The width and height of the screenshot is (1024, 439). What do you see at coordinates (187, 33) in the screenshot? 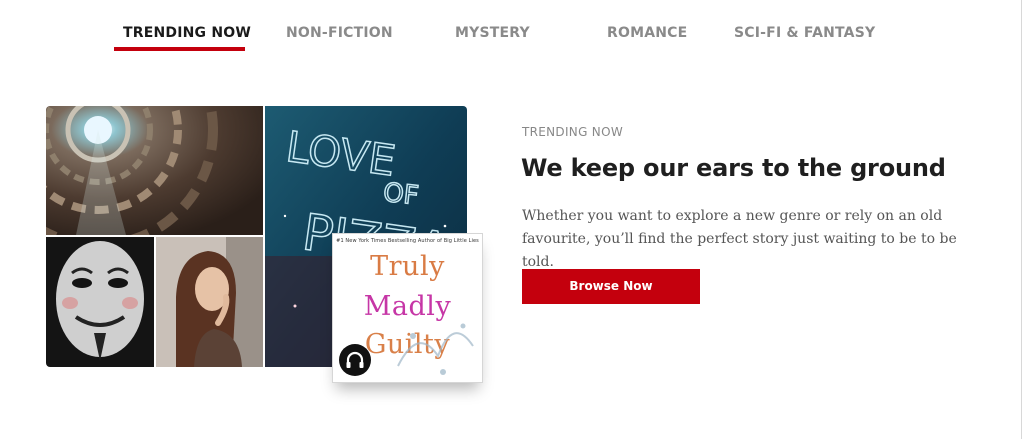
I see `tab-trending-now: TRENDING NOW` at bounding box center [187, 33].